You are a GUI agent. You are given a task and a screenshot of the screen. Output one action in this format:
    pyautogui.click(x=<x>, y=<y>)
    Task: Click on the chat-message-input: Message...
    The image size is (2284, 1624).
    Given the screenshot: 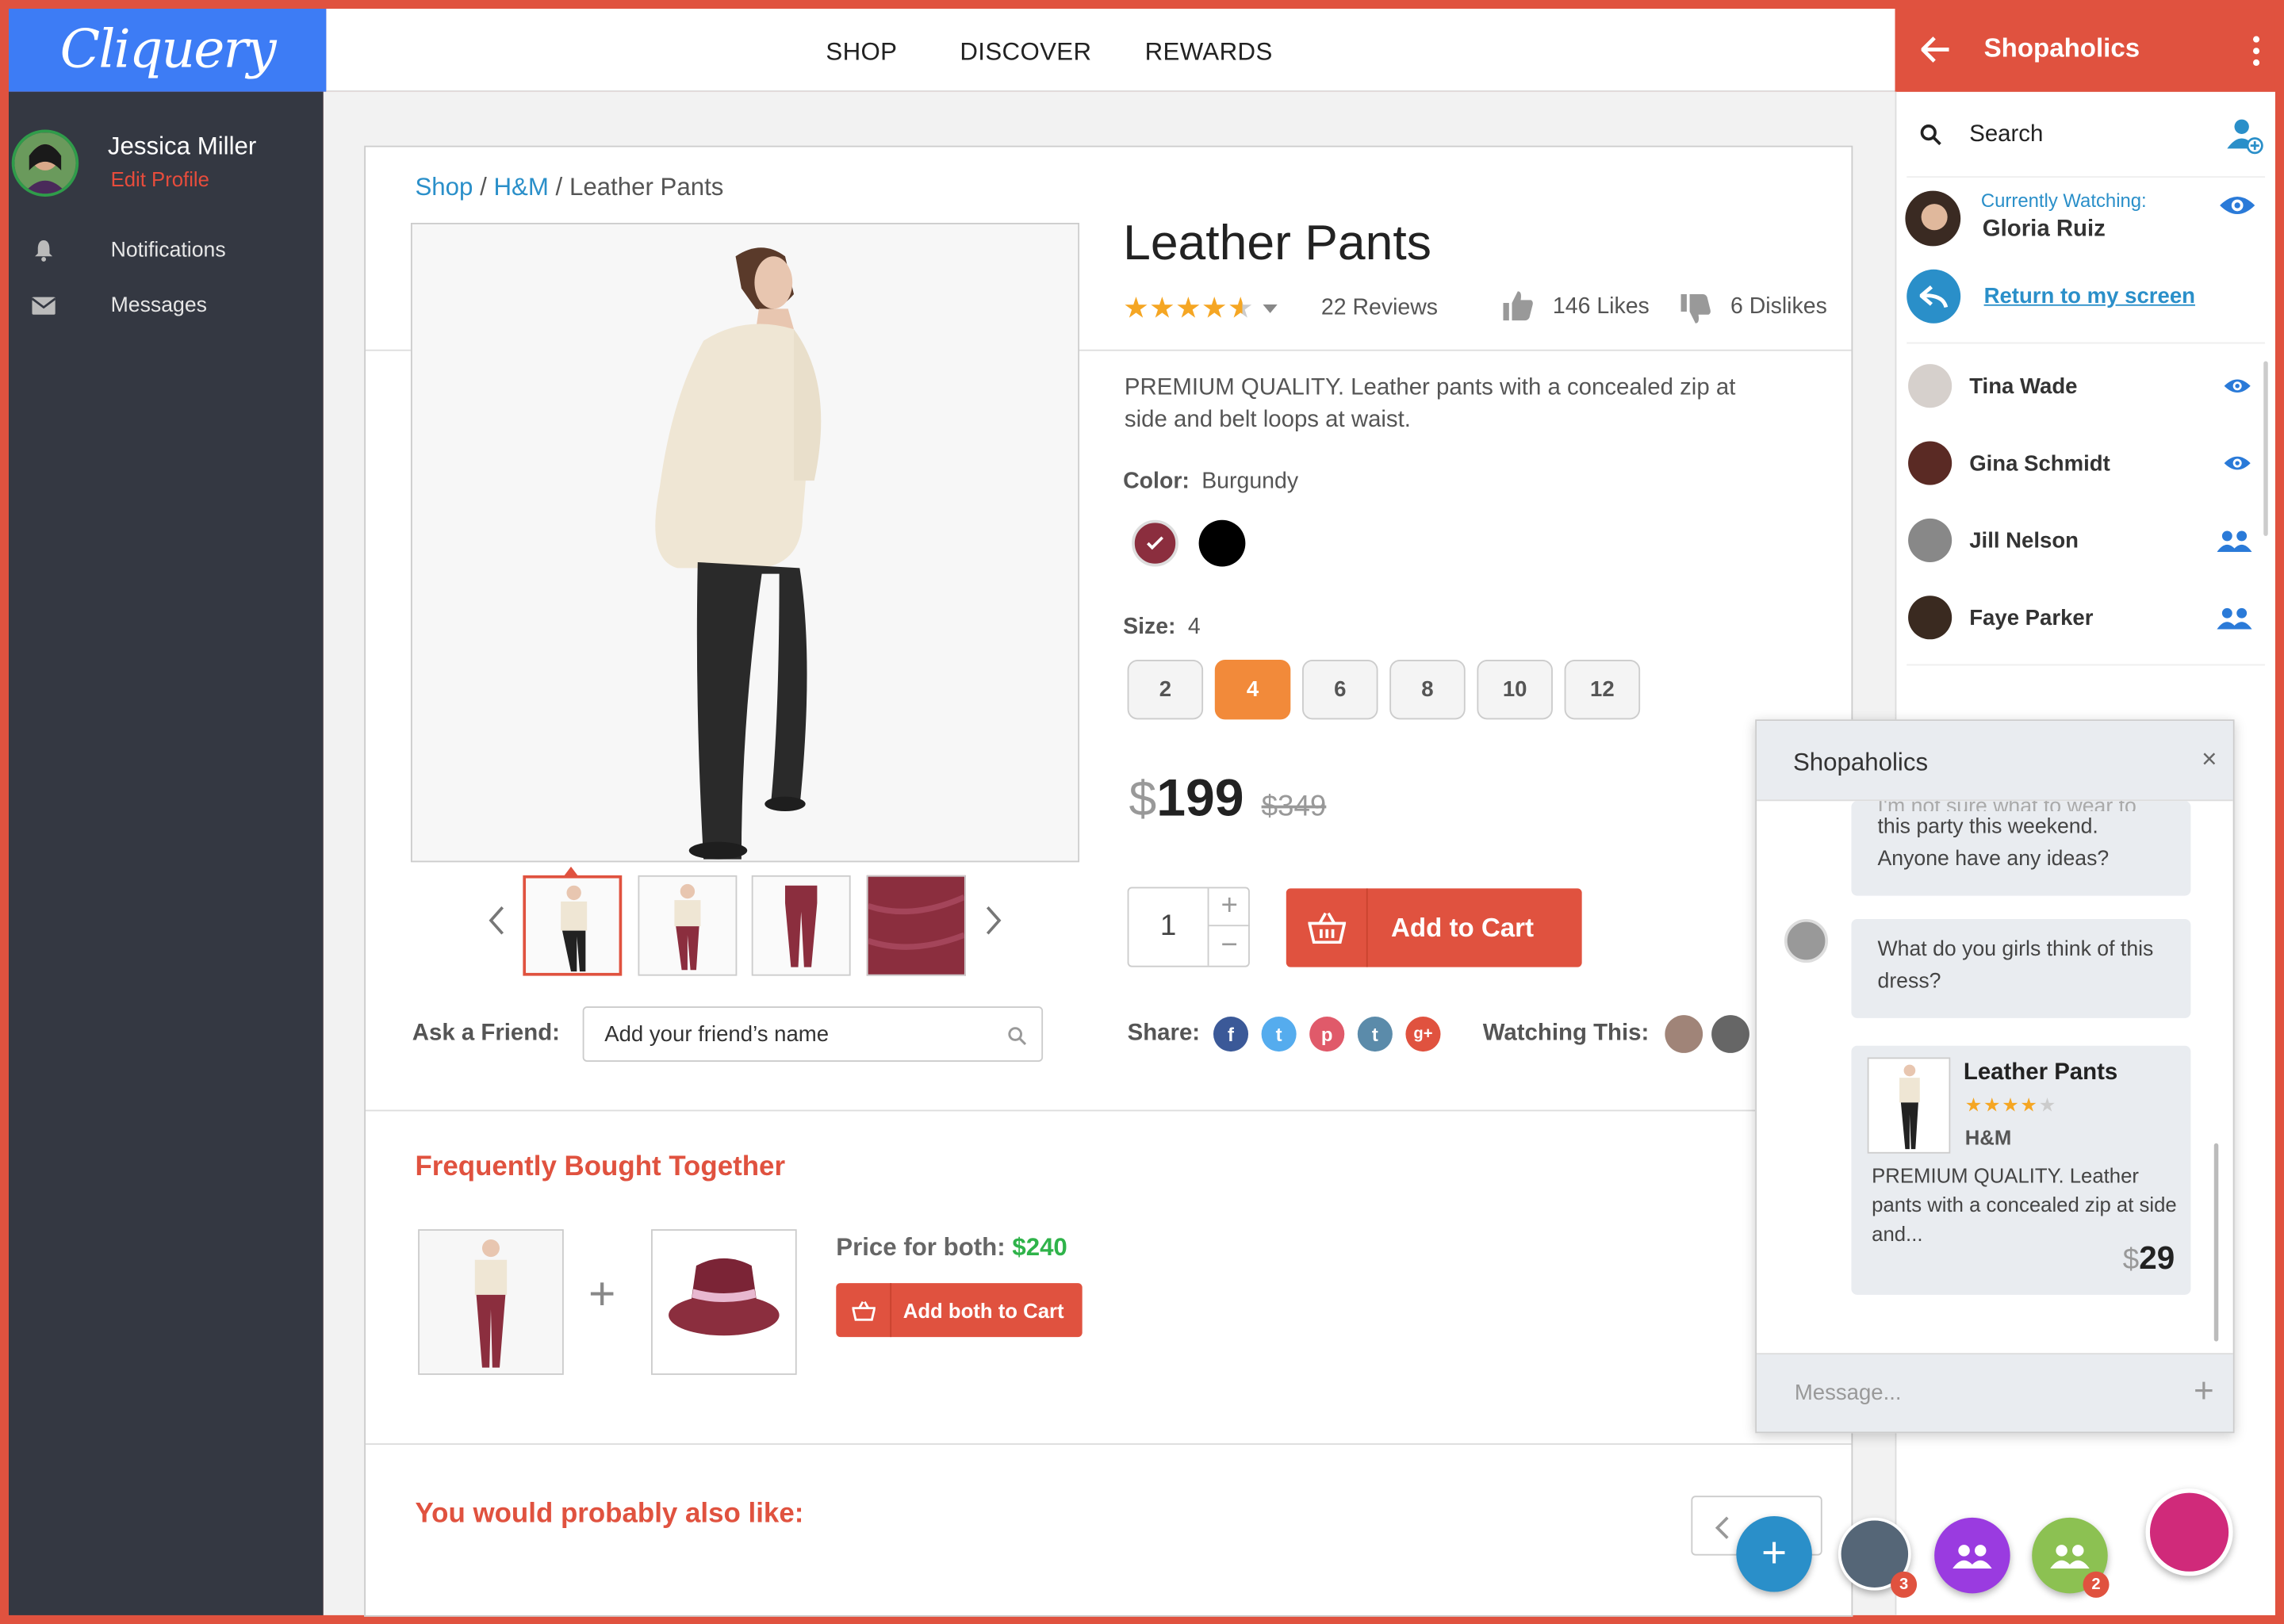 What is the action you would take?
    pyautogui.click(x=1848, y=1393)
    